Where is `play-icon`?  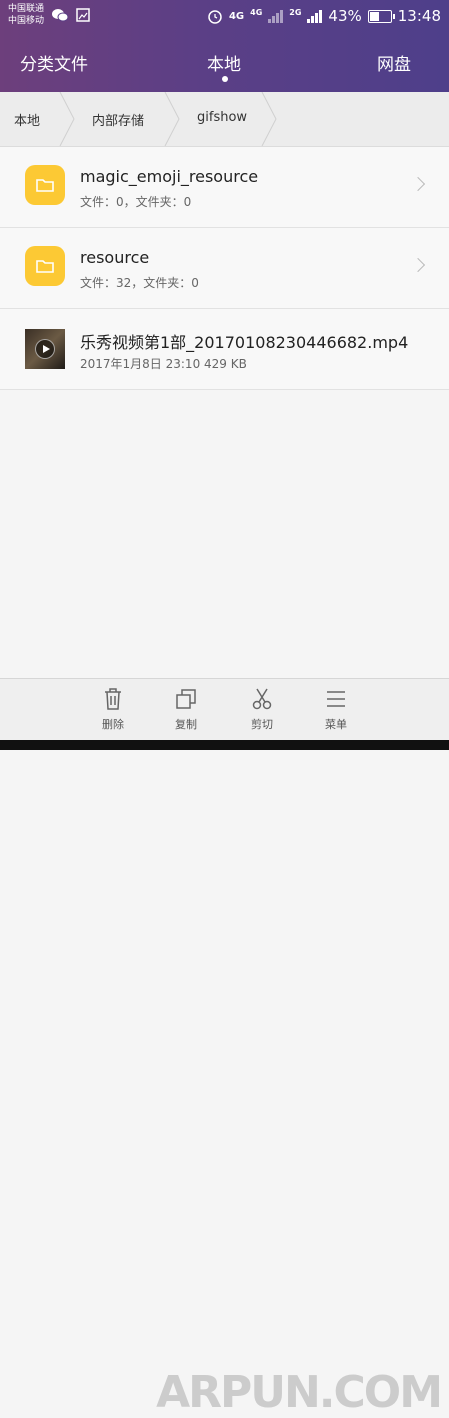 play-icon is located at coordinates (45, 349).